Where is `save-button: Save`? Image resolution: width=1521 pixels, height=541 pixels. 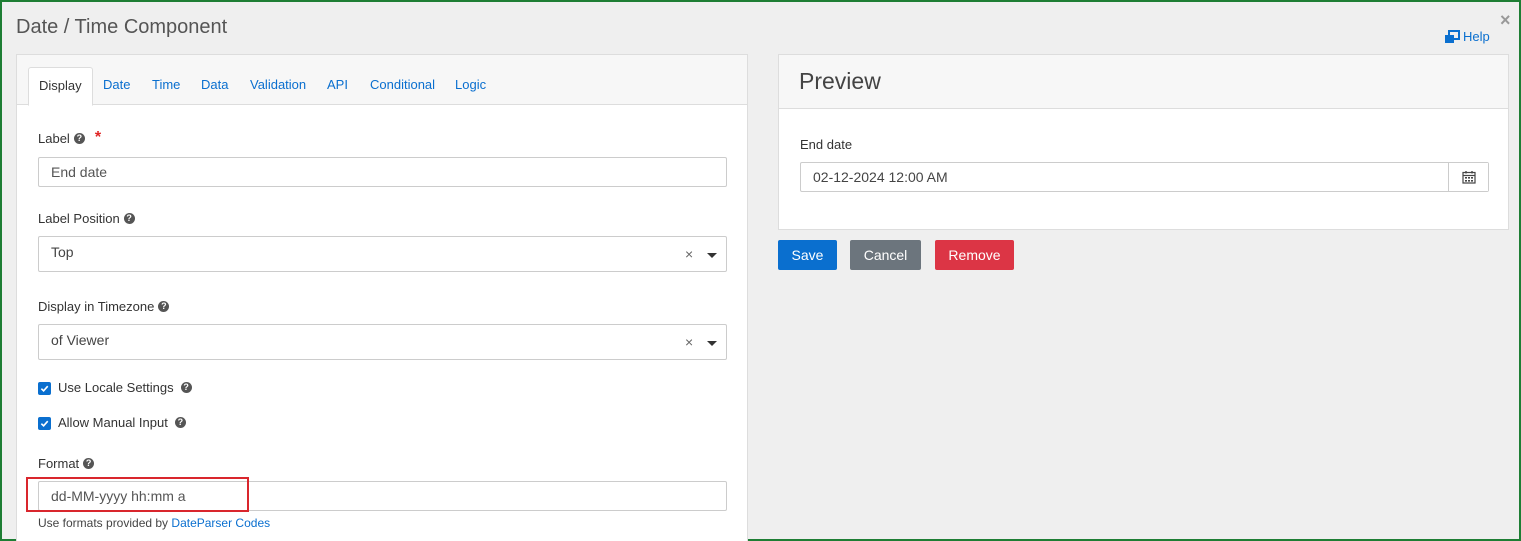
save-button: Save is located at coordinates (807, 255).